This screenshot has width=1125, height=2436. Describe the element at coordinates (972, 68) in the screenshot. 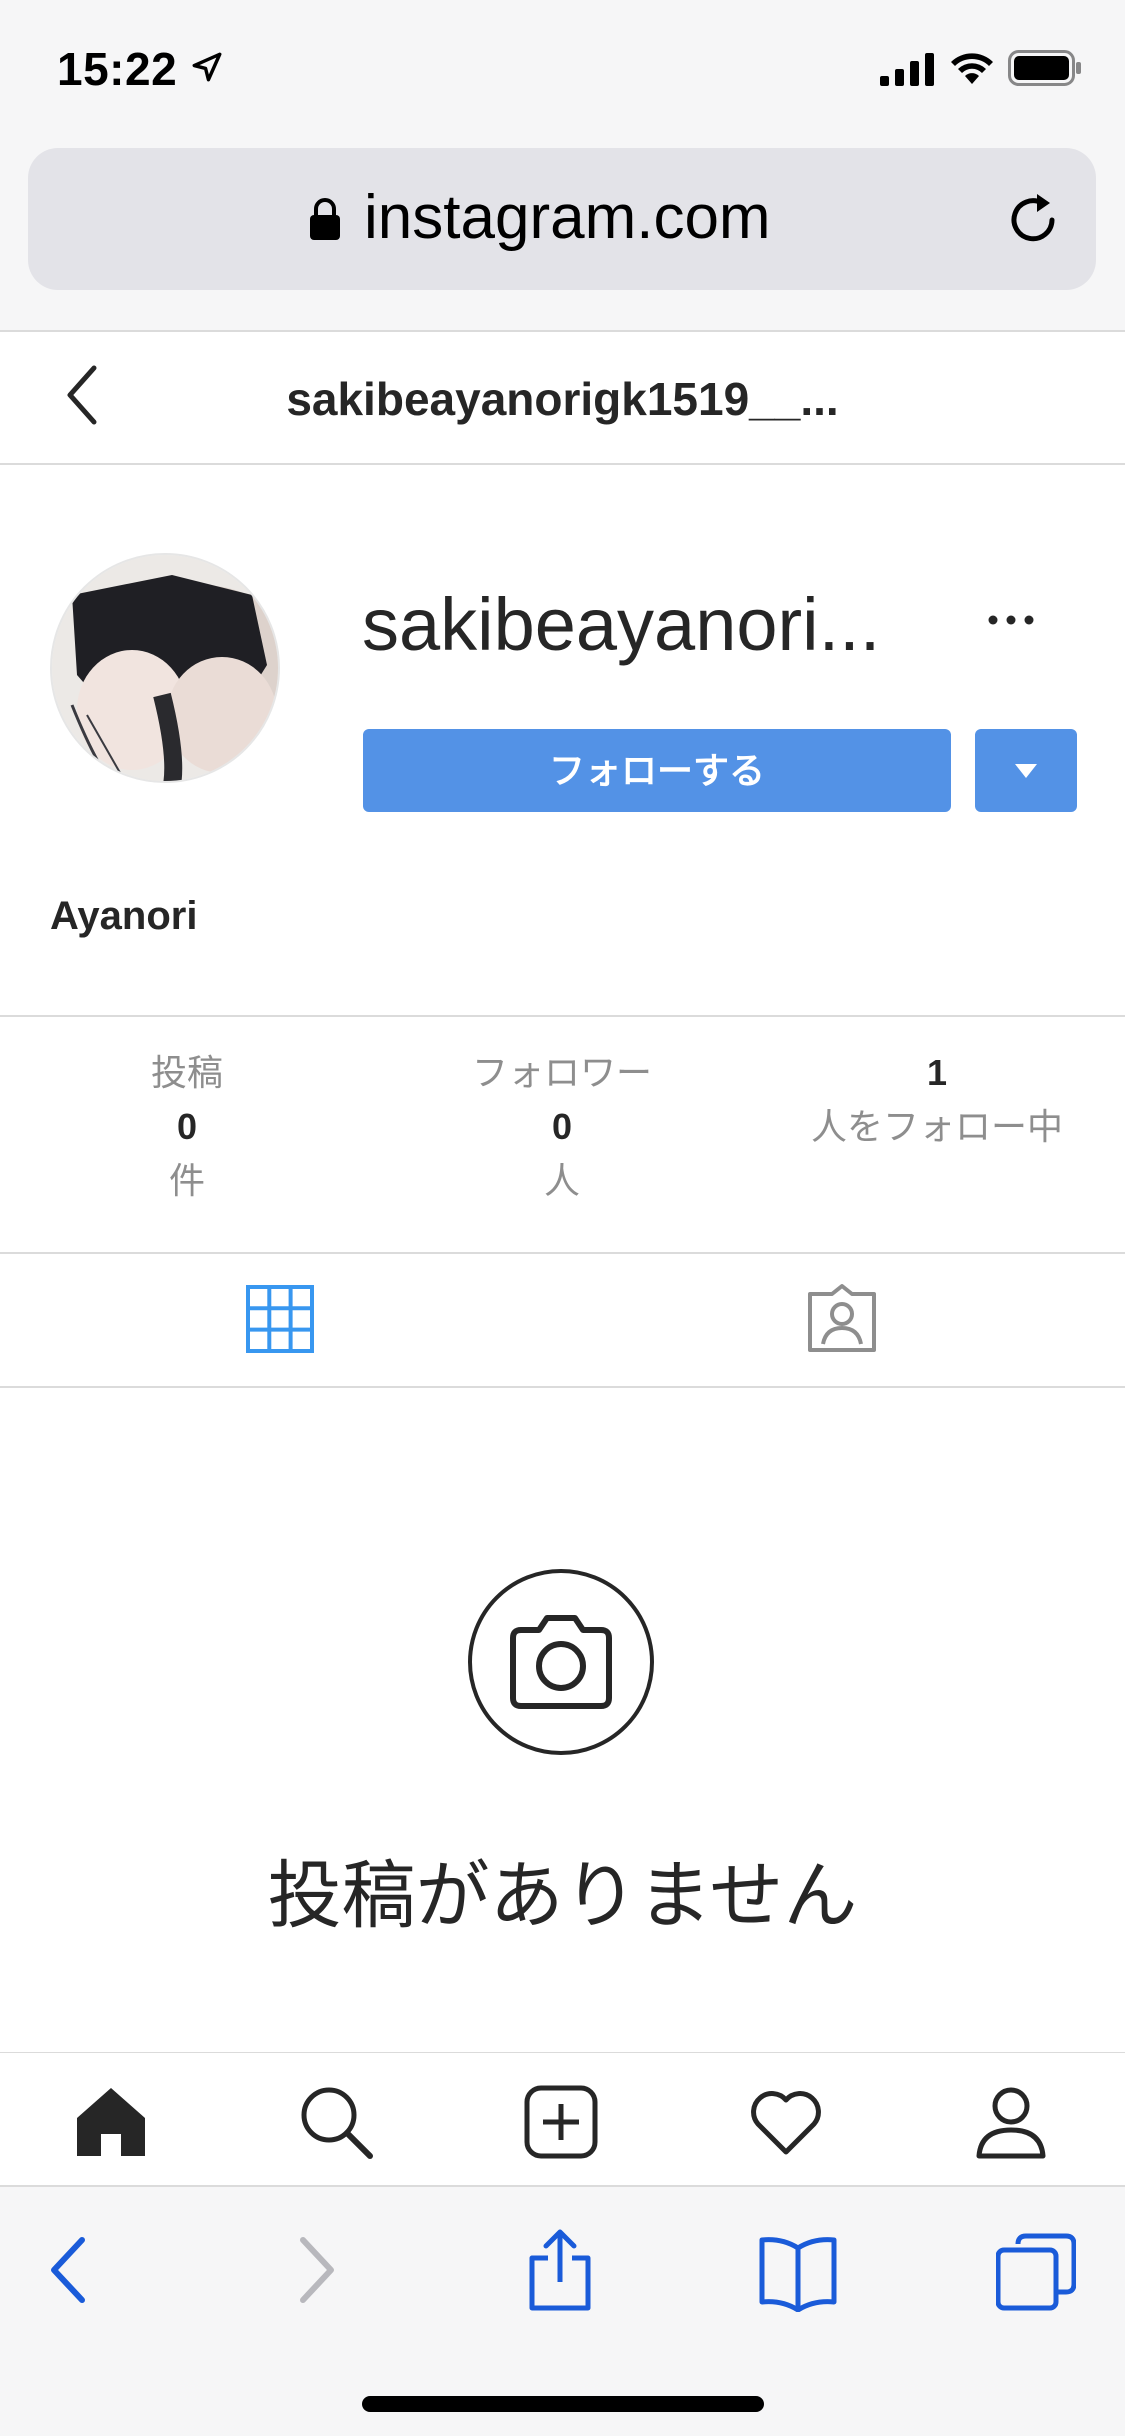

I see `wifi-icon` at that location.